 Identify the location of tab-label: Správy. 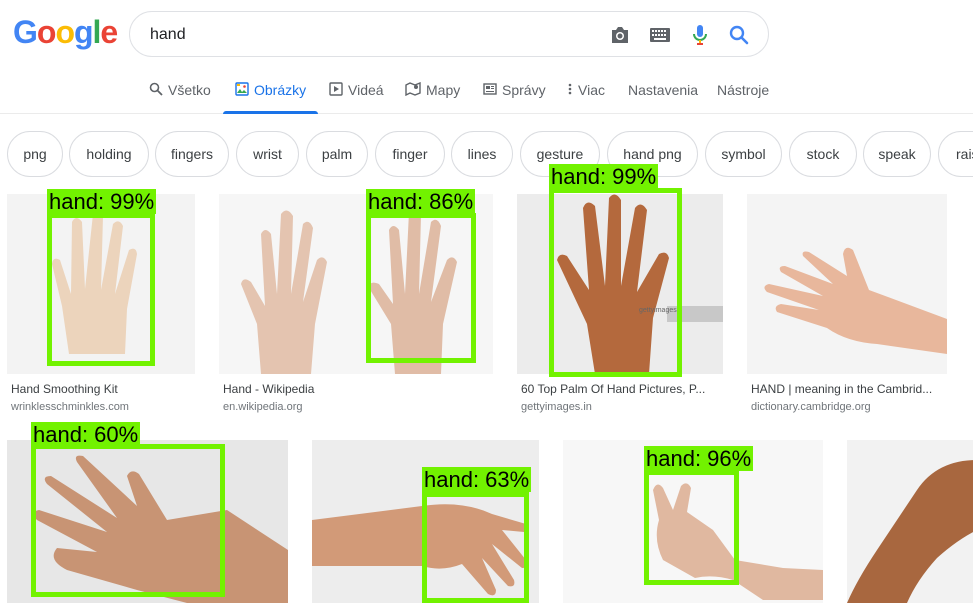
(524, 90).